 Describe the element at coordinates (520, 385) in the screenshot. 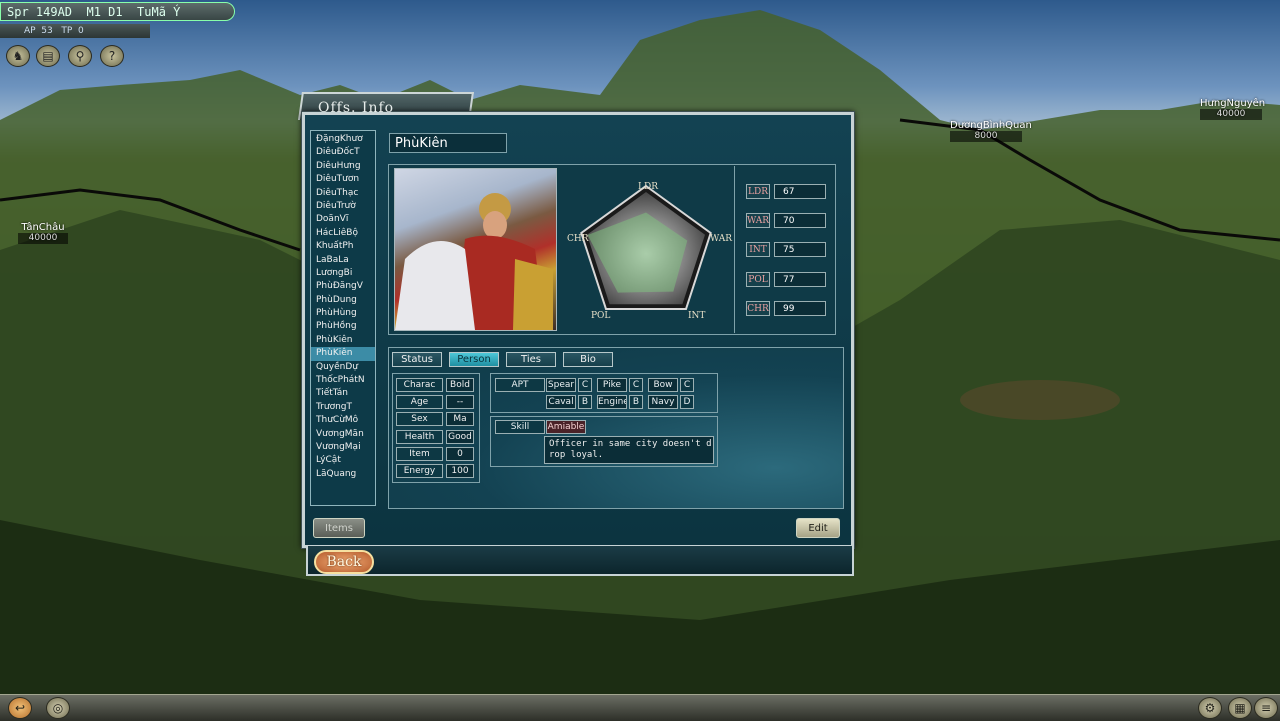

I see `apt-label: APT` at that location.